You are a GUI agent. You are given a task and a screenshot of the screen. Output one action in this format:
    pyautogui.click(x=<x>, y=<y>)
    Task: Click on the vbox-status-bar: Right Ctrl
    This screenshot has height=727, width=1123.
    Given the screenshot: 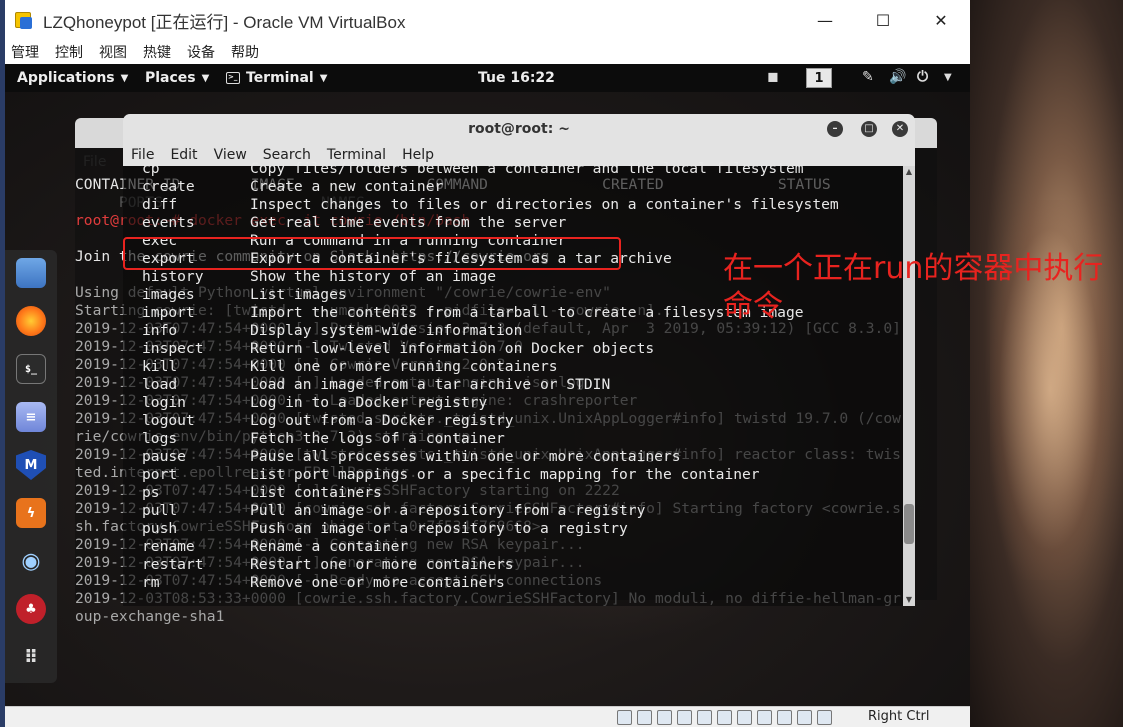 What is the action you would take?
    pyautogui.click(x=487, y=716)
    